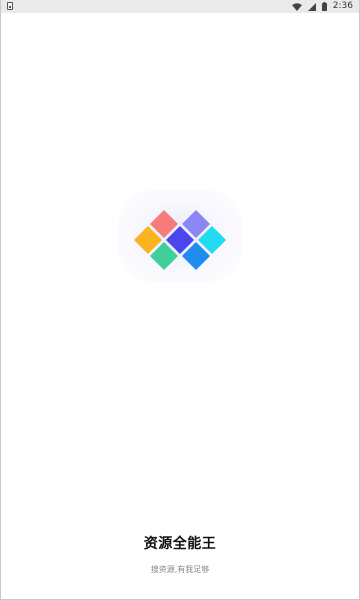 The image size is (360, 600). What do you see at coordinates (180, 569) in the screenshot?
I see `app-slogan: 搜资源,有我足够` at bounding box center [180, 569].